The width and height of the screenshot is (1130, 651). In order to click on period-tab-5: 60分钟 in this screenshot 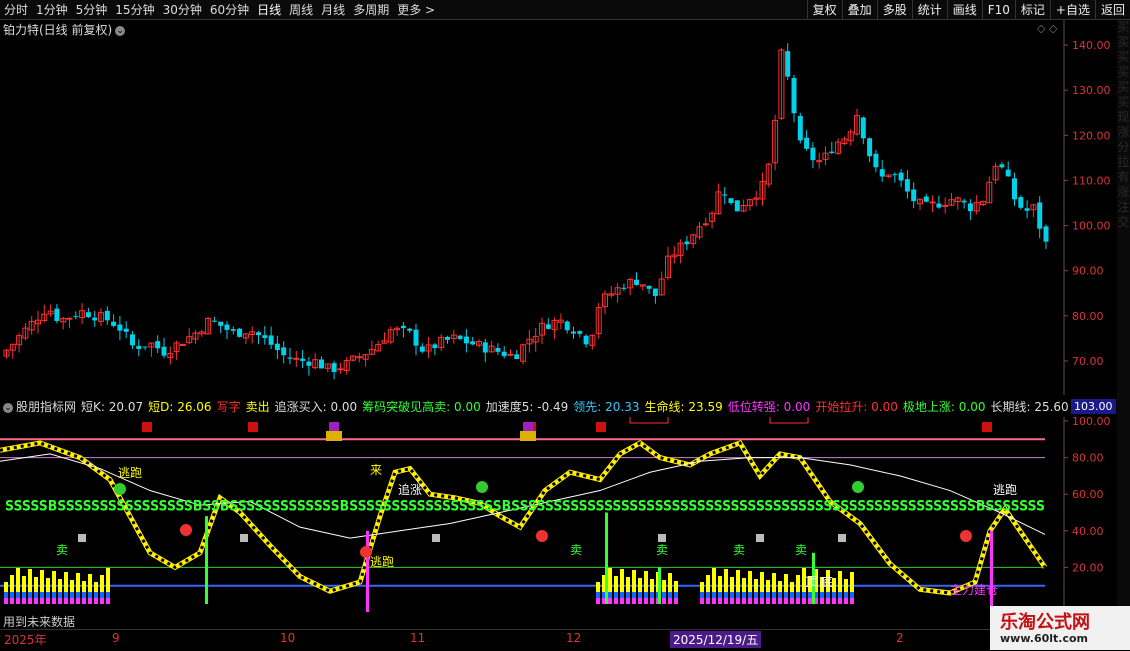, I will do `click(229, 10)`.